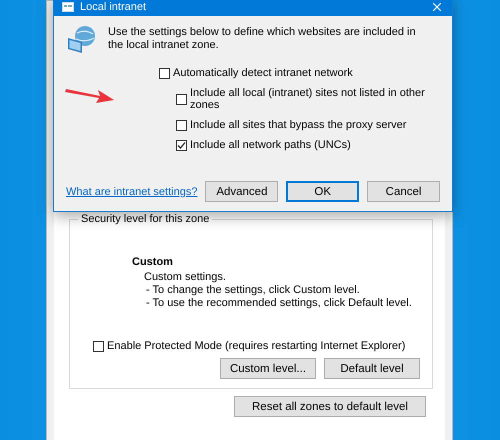 This screenshot has height=440, width=500. I want to click on window-icon, so click(68, 6).